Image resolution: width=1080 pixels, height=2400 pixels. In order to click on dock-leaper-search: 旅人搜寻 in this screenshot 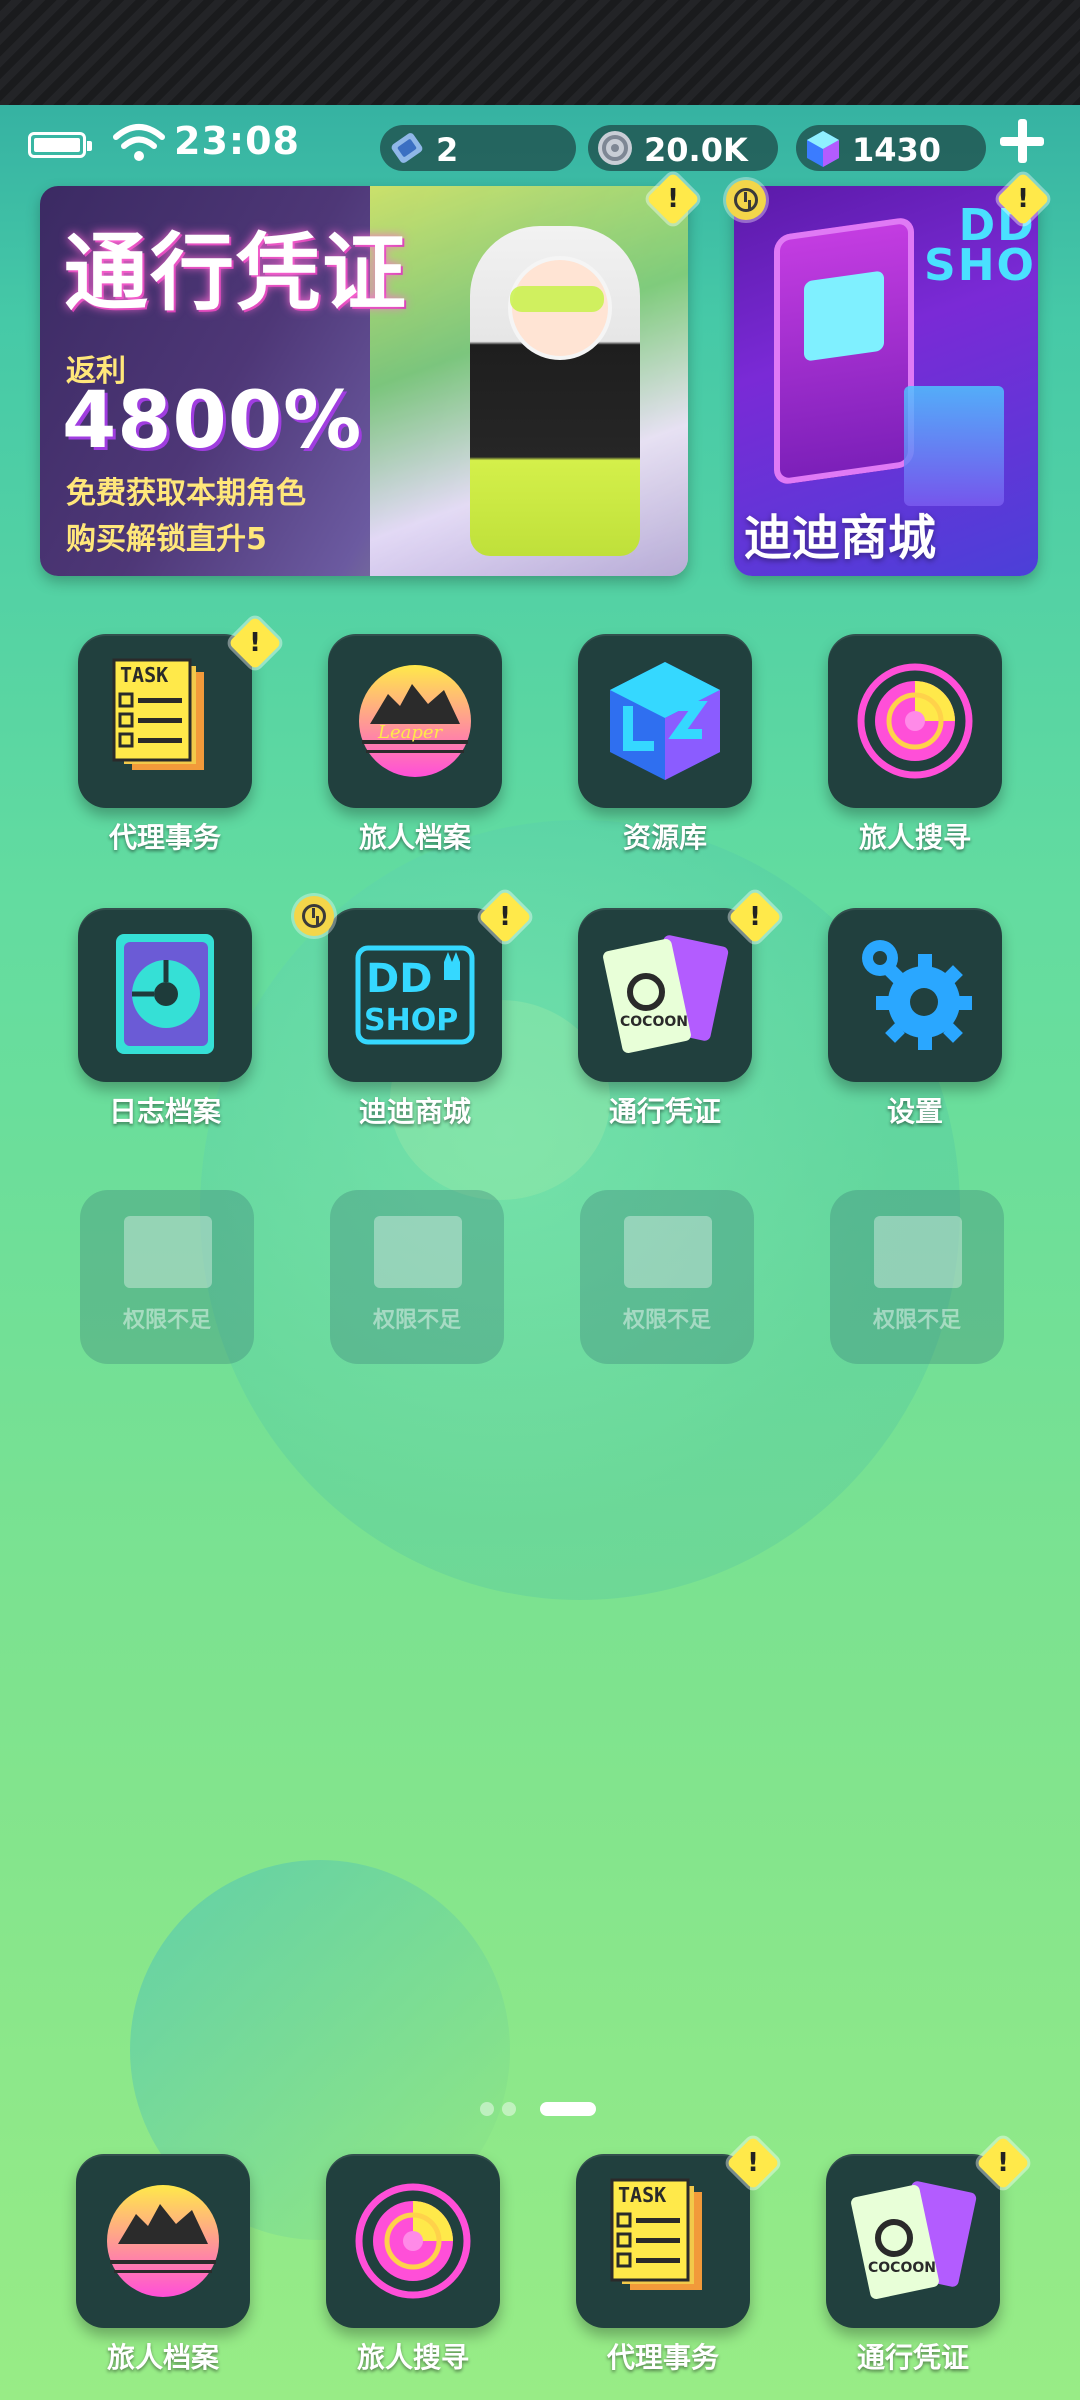, I will do `click(399, 2264)`.